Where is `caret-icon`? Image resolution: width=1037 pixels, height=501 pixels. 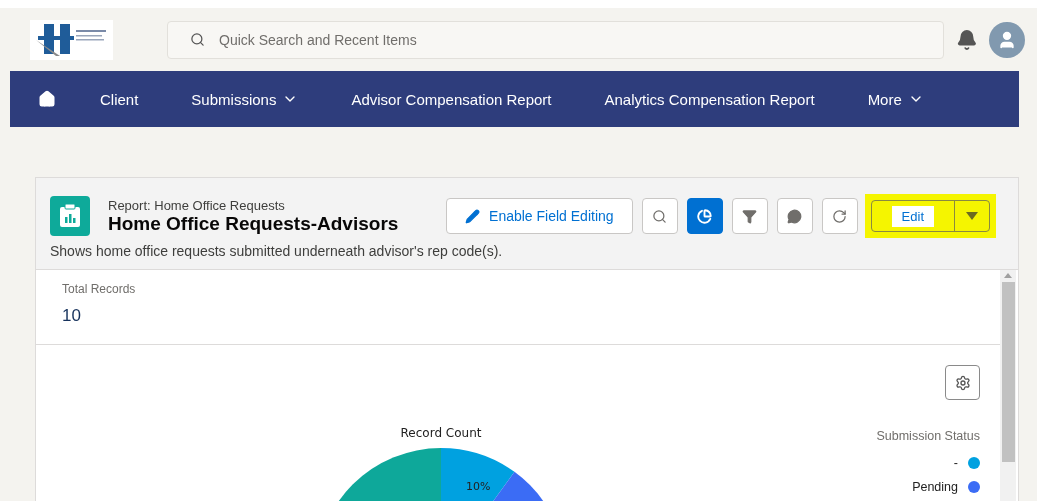
caret-icon is located at coordinates (972, 216).